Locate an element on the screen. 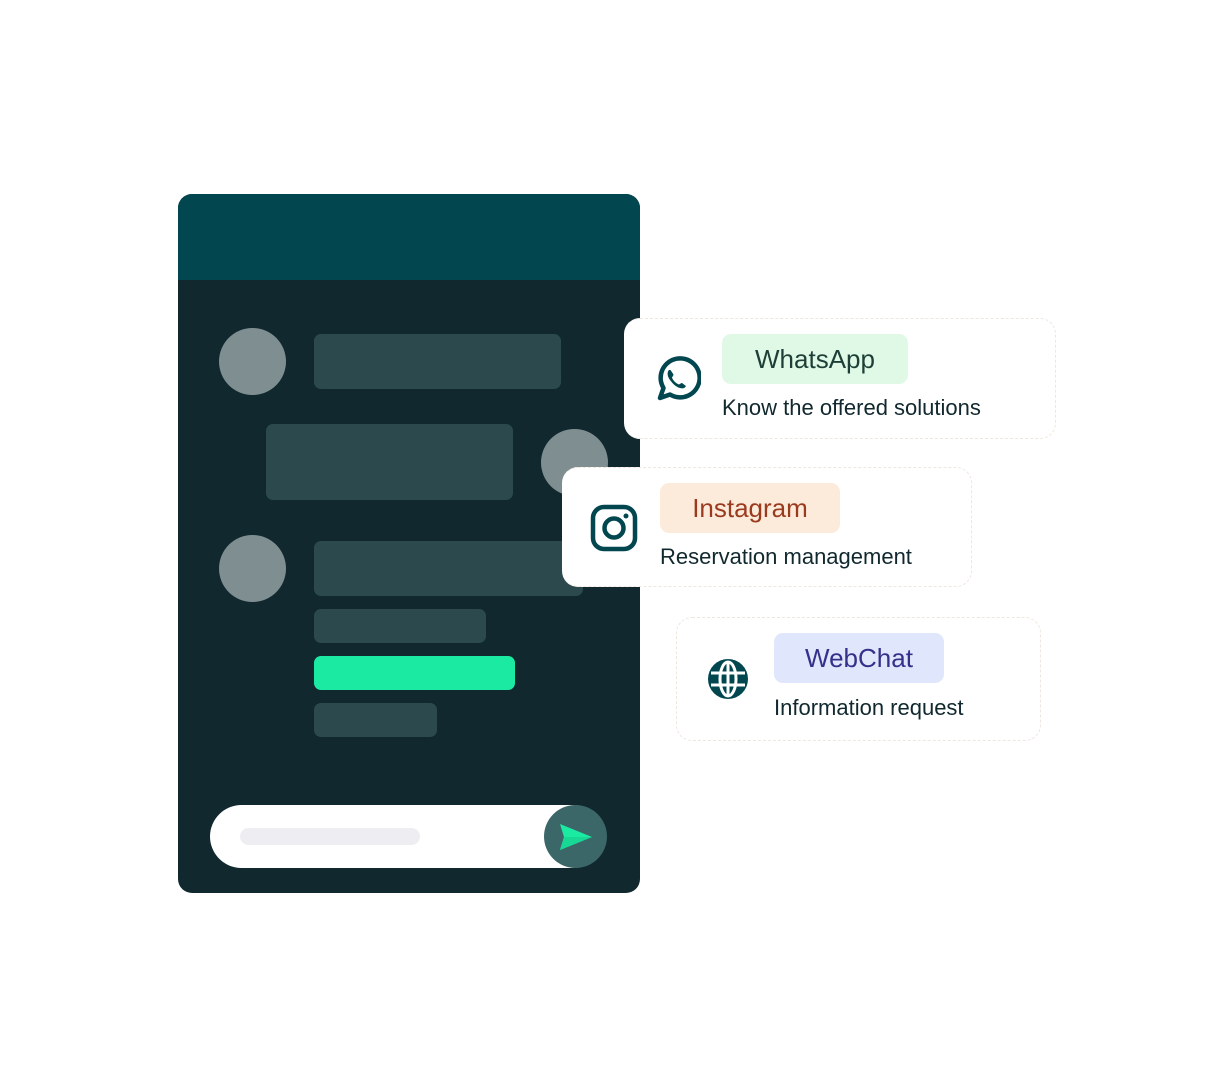 Image resolution: width=1232 pixels, height=1088 pixels. message-input-placeholder is located at coordinates (330, 836).